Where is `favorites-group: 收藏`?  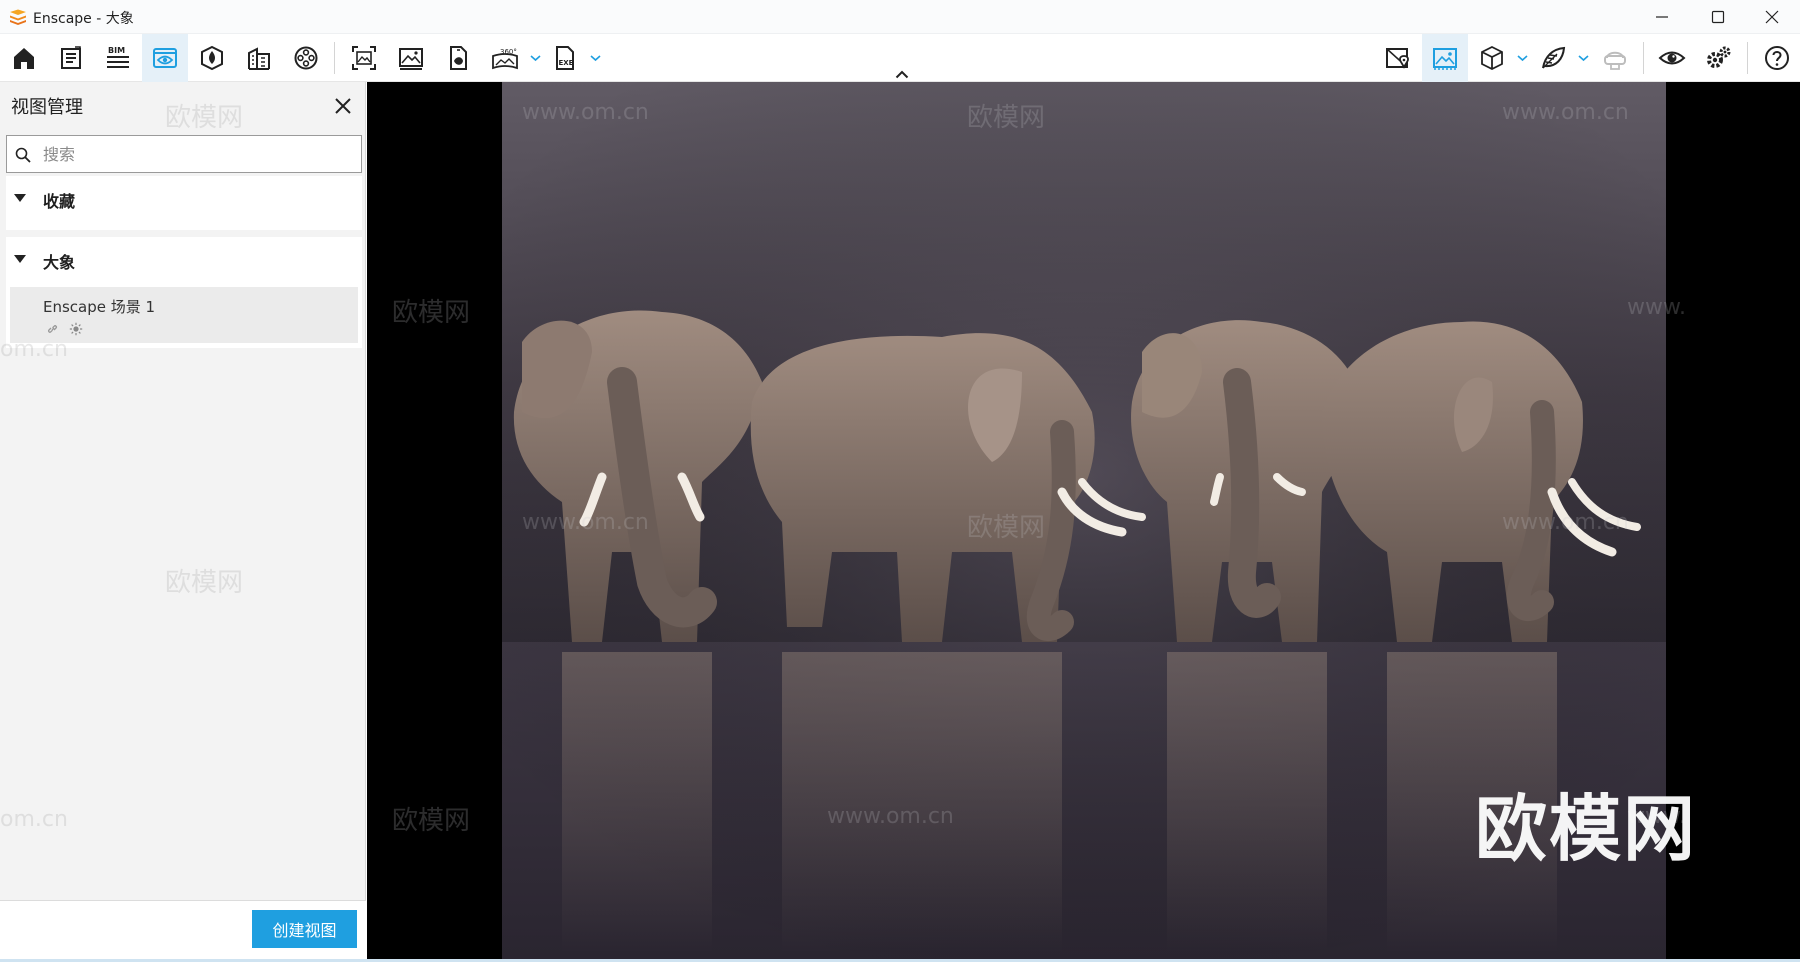 favorites-group: 收藏 is located at coordinates (184, 203).